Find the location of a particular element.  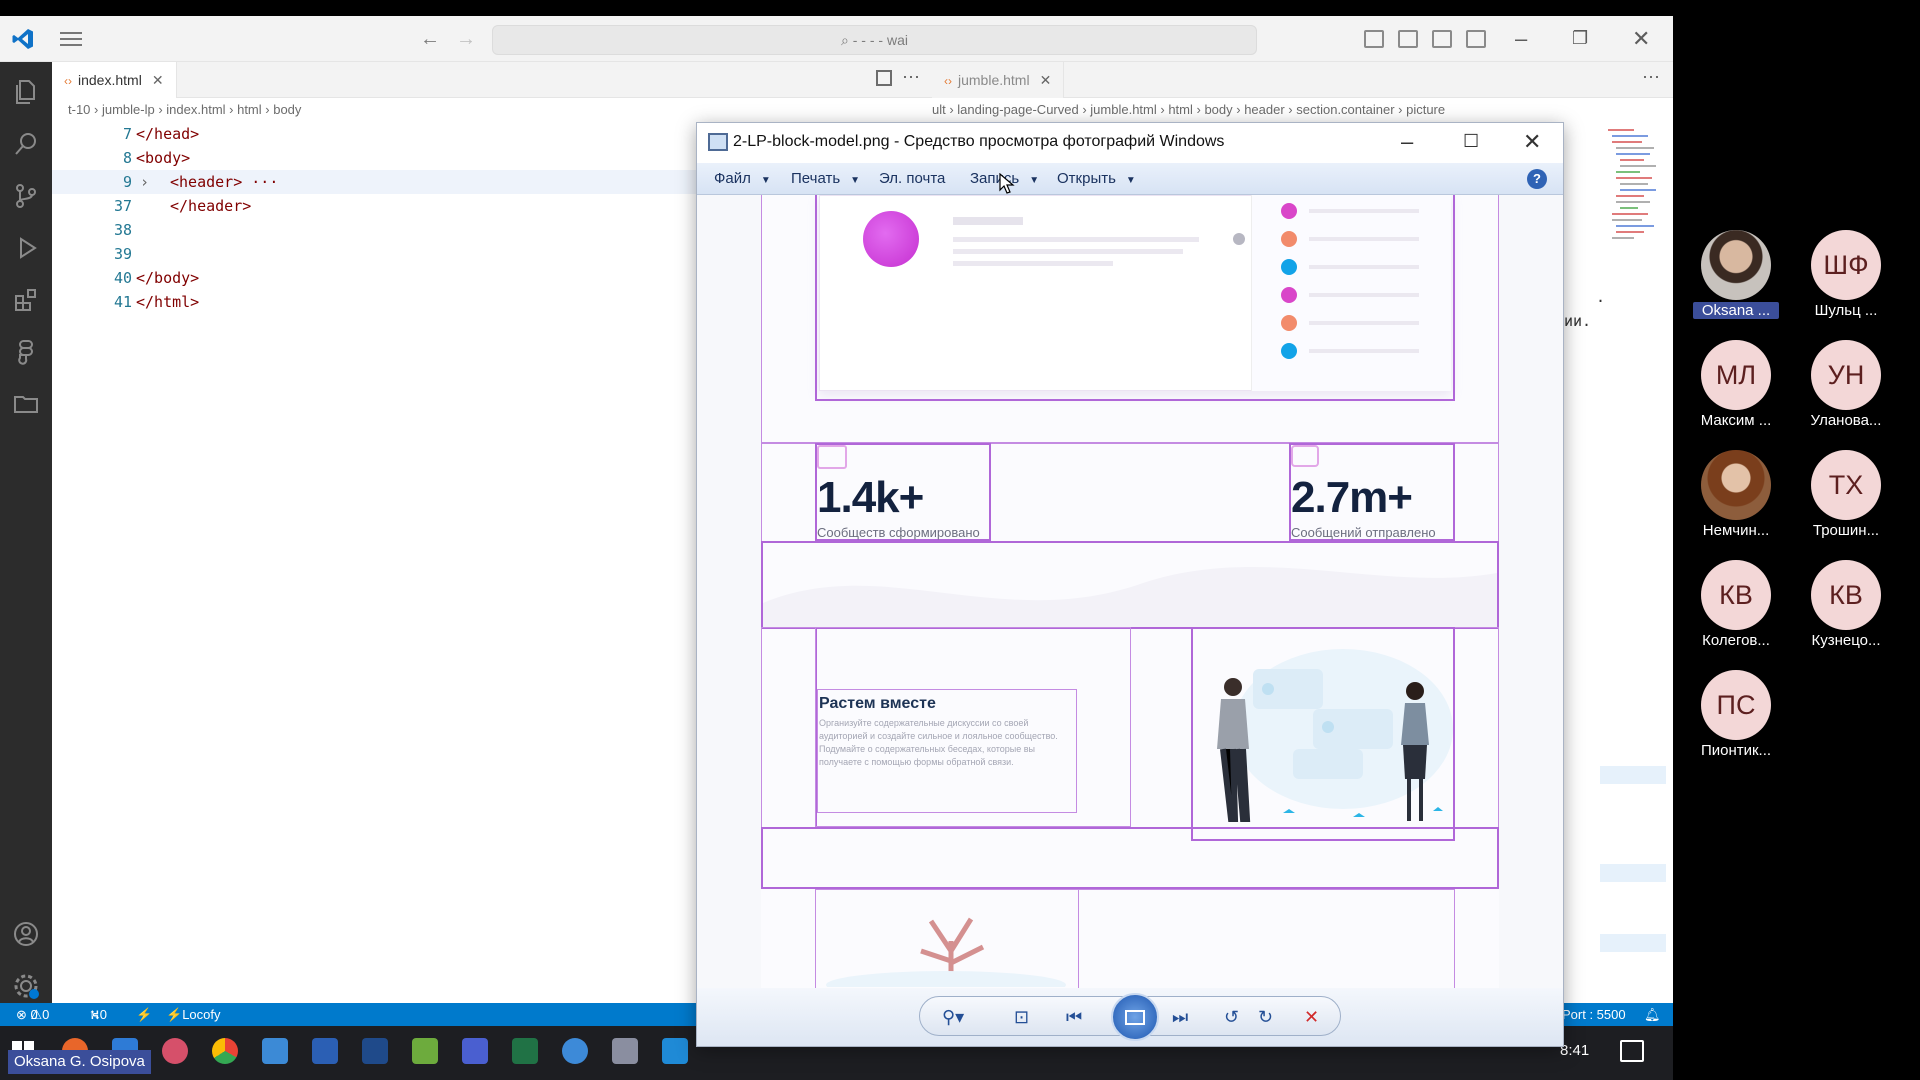

search-icon is located at coordinates (26, 144).